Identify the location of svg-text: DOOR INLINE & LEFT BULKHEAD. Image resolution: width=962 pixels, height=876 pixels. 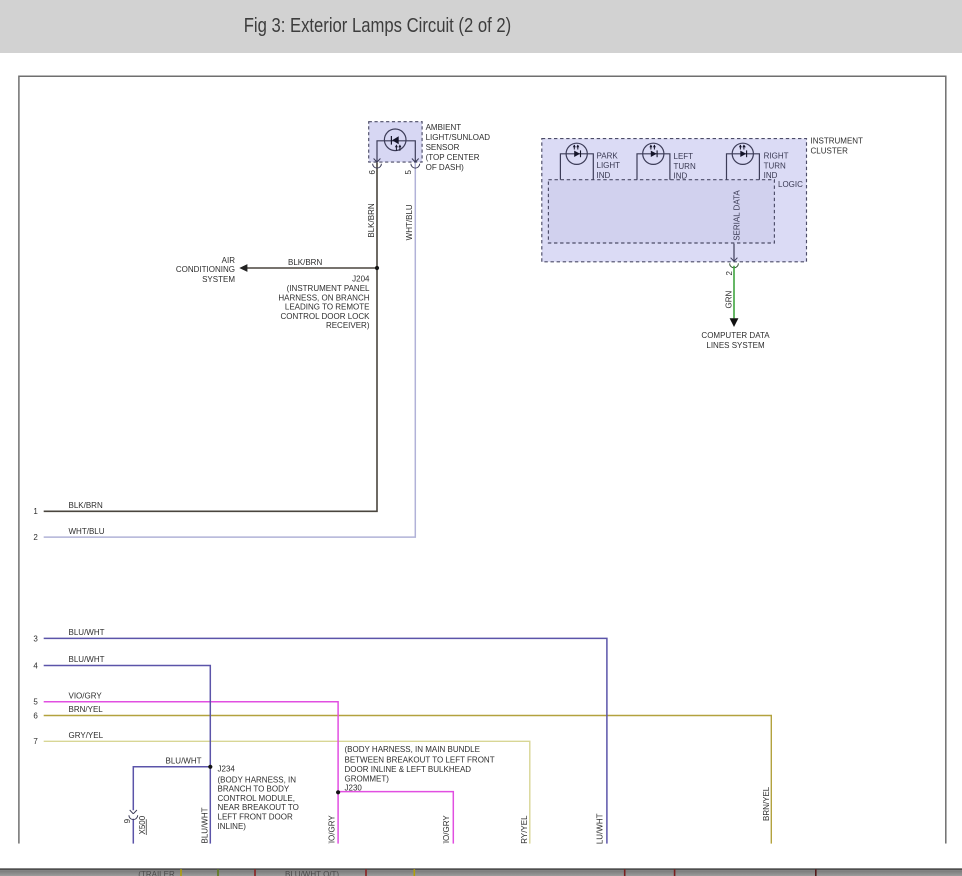
(408, 769).